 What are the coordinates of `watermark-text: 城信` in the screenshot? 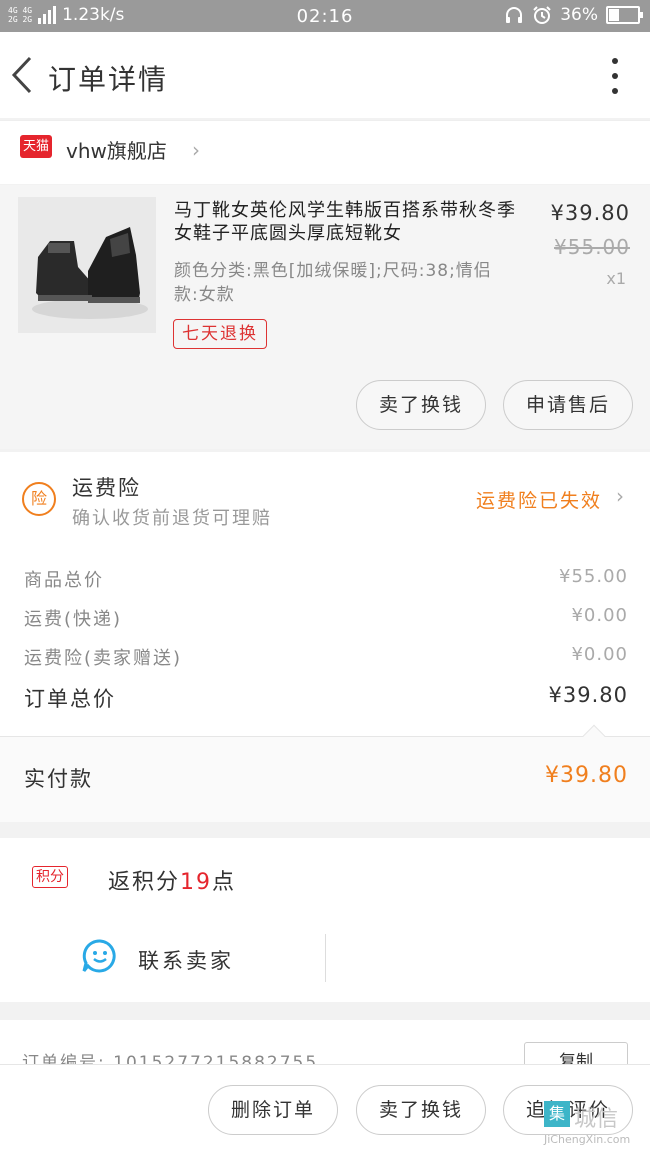 It's located at (596, 1119).